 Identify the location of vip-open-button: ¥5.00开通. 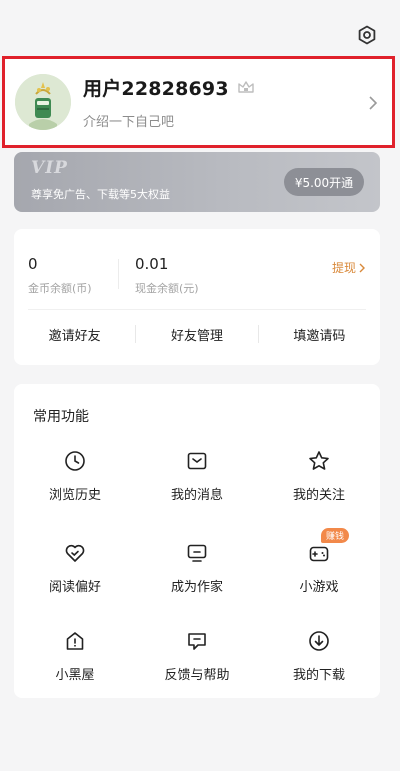
(324, 182).